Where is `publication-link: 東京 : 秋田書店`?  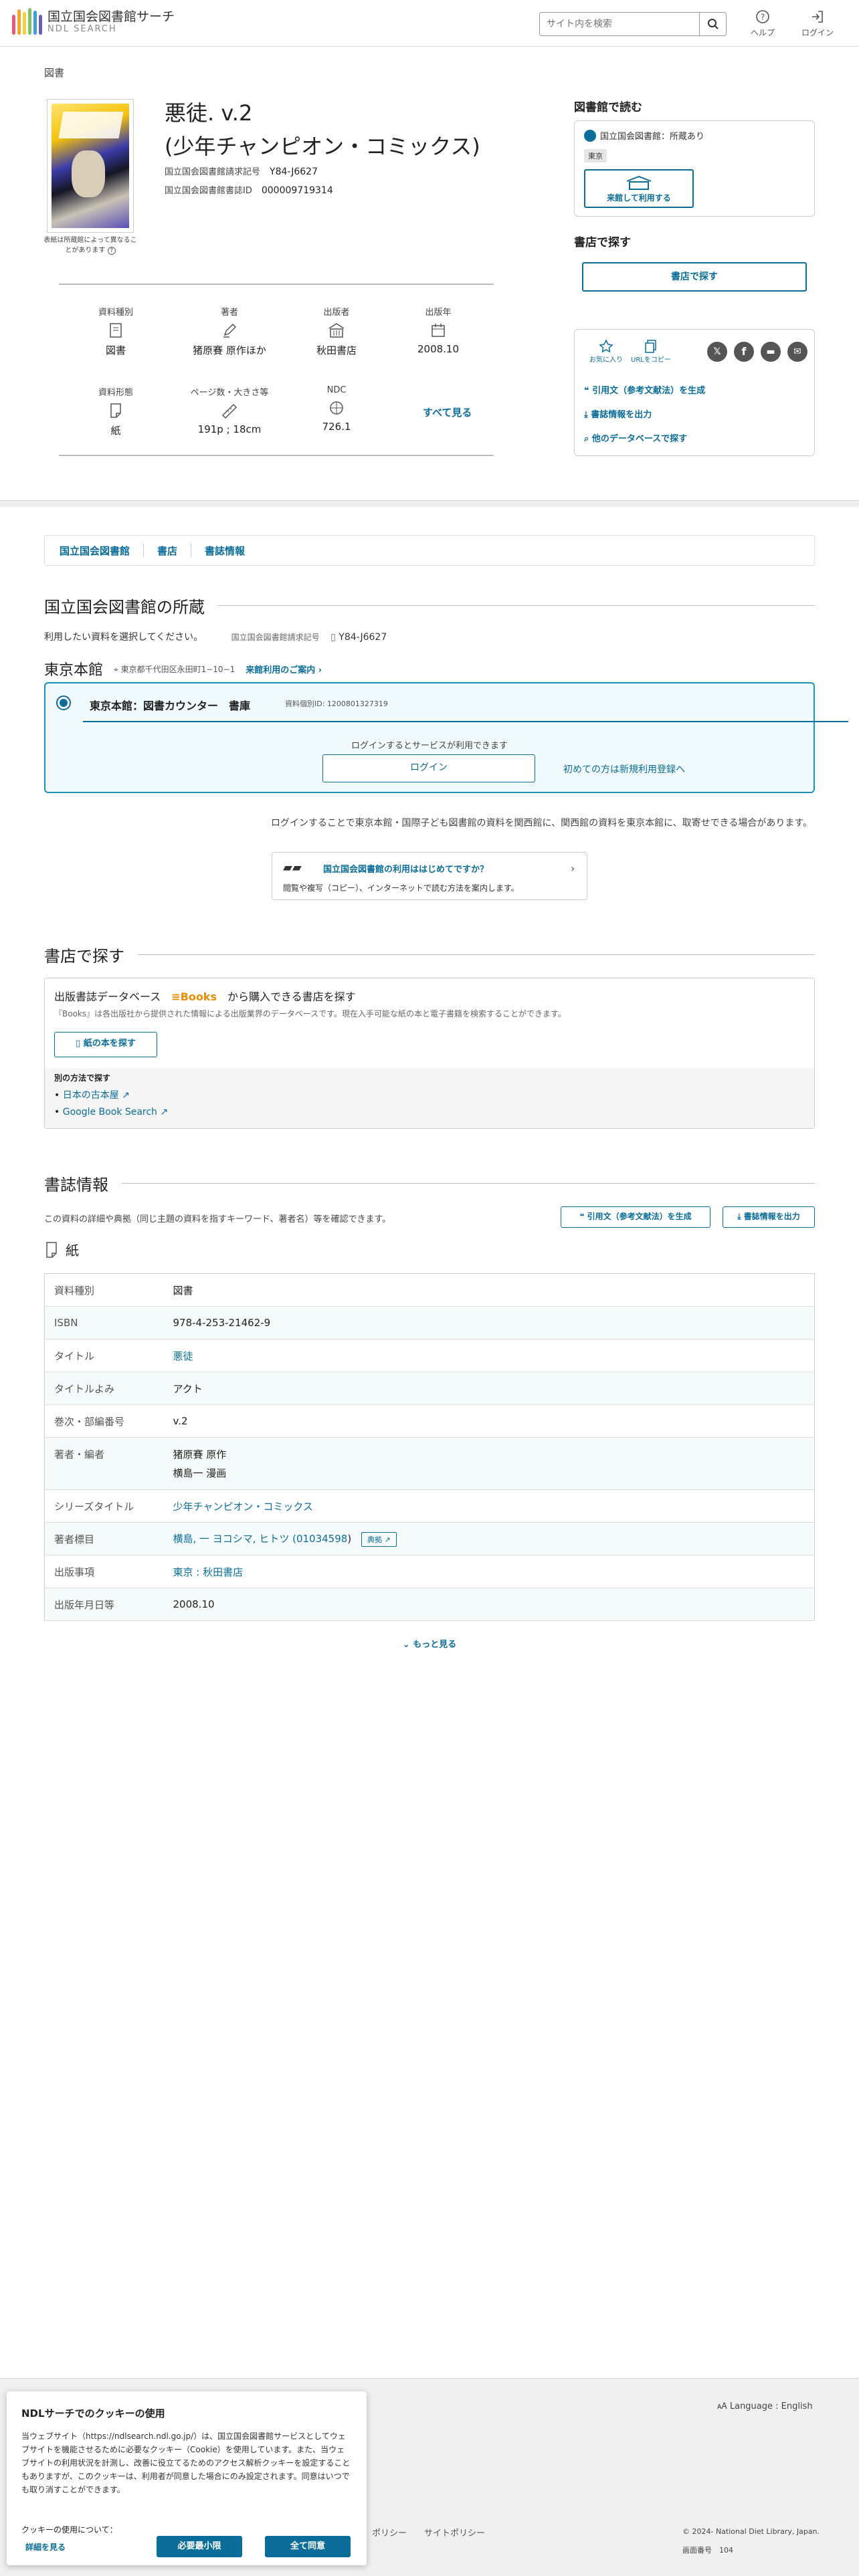
publication-link: 東京 : 秋田書店 is located at coordinates (209, 1572).